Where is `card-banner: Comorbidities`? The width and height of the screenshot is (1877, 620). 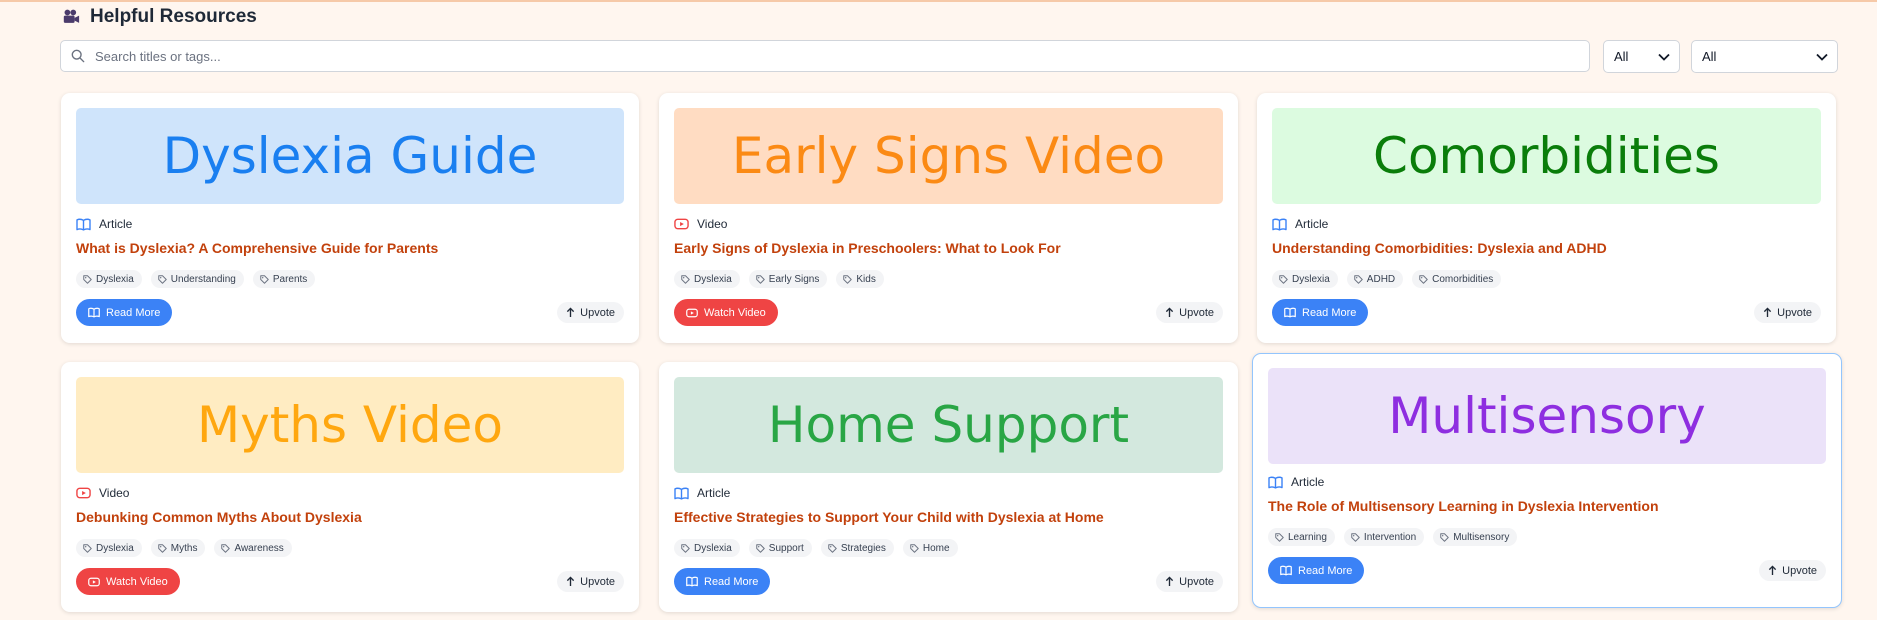 card-banner: Comorbidities is located at coordinates (1546, 156).